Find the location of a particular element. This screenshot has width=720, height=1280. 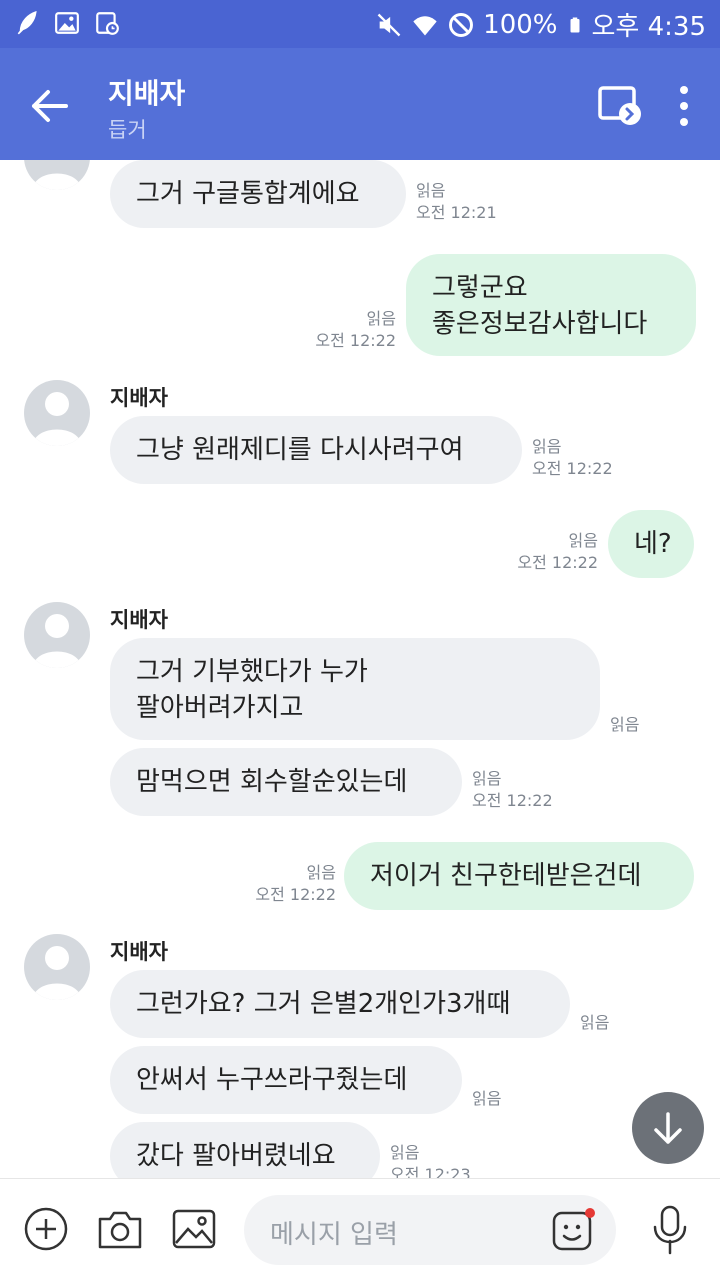

feather-icon is located at coordinates (27, 22).